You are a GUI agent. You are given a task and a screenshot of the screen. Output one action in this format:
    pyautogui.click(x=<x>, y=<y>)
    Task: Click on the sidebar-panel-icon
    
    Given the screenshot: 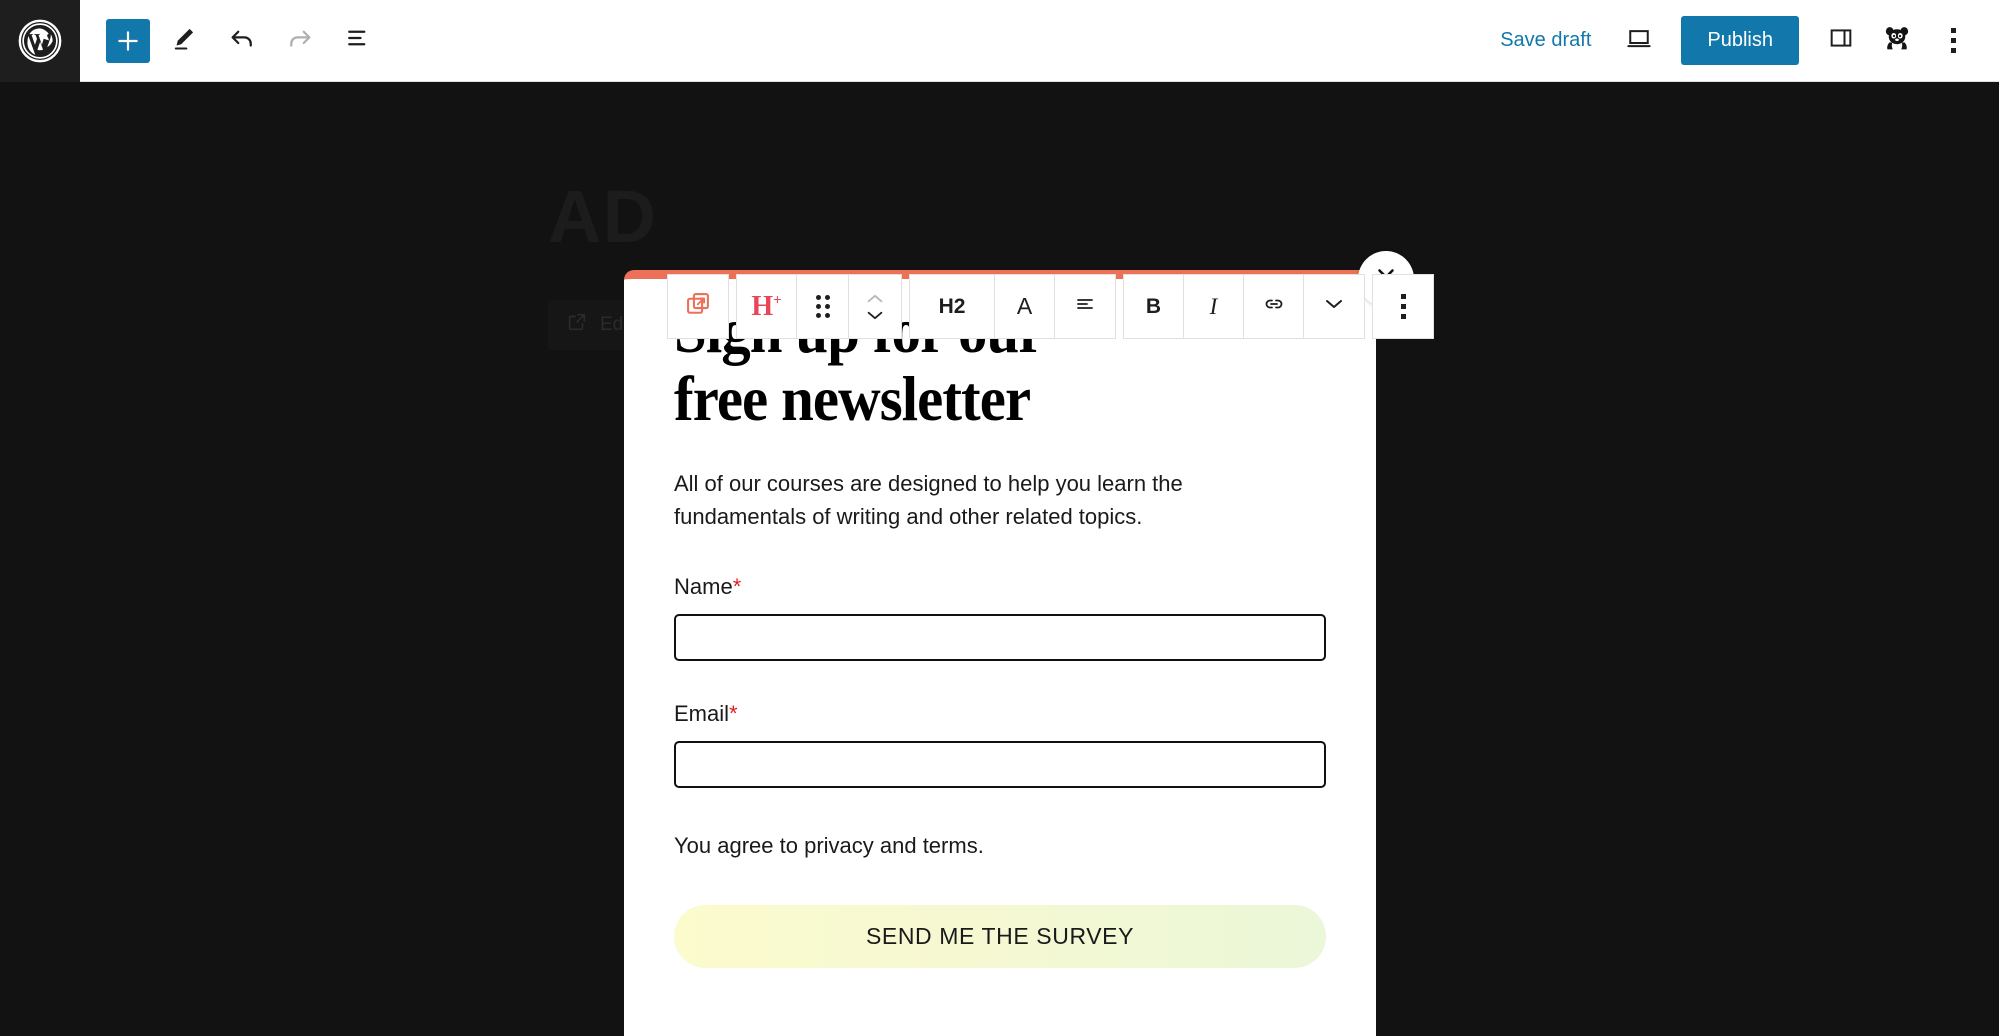 What is the action you would take?
    pyautogui.click(x=1841, y=40)
    